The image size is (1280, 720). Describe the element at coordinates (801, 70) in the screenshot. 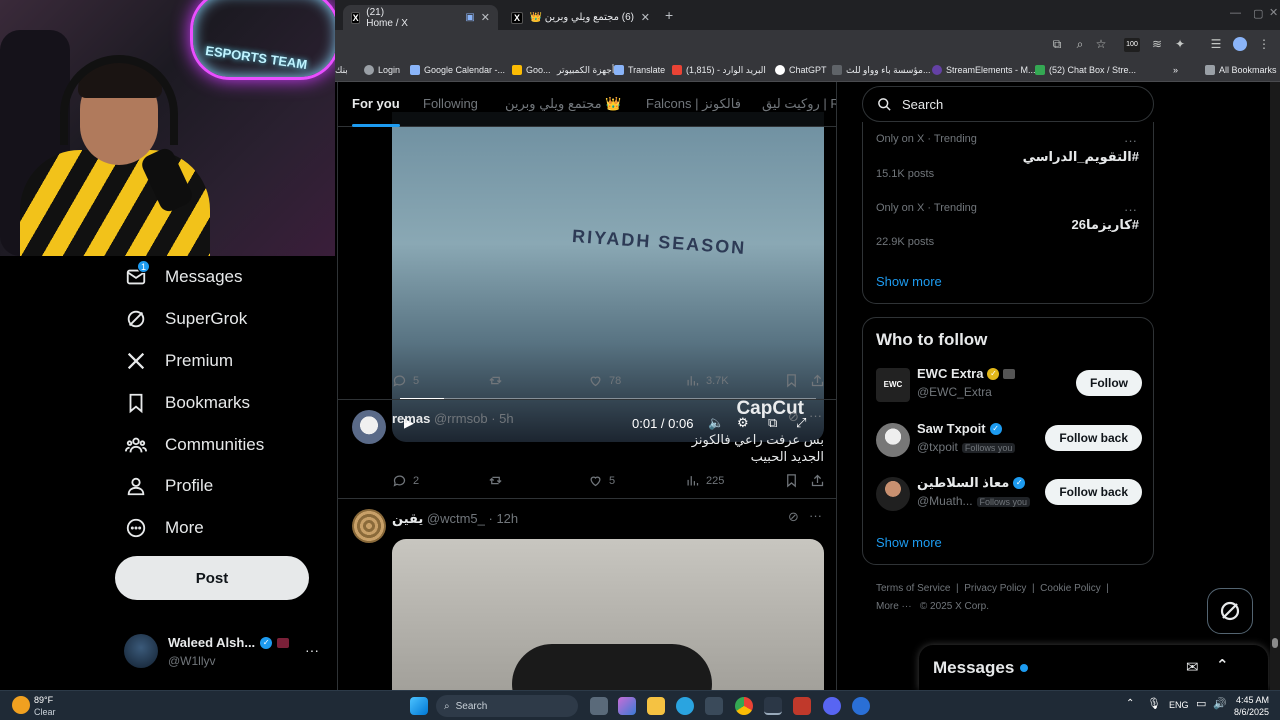

I see `bookmark-item: ChatGPT` at that location.